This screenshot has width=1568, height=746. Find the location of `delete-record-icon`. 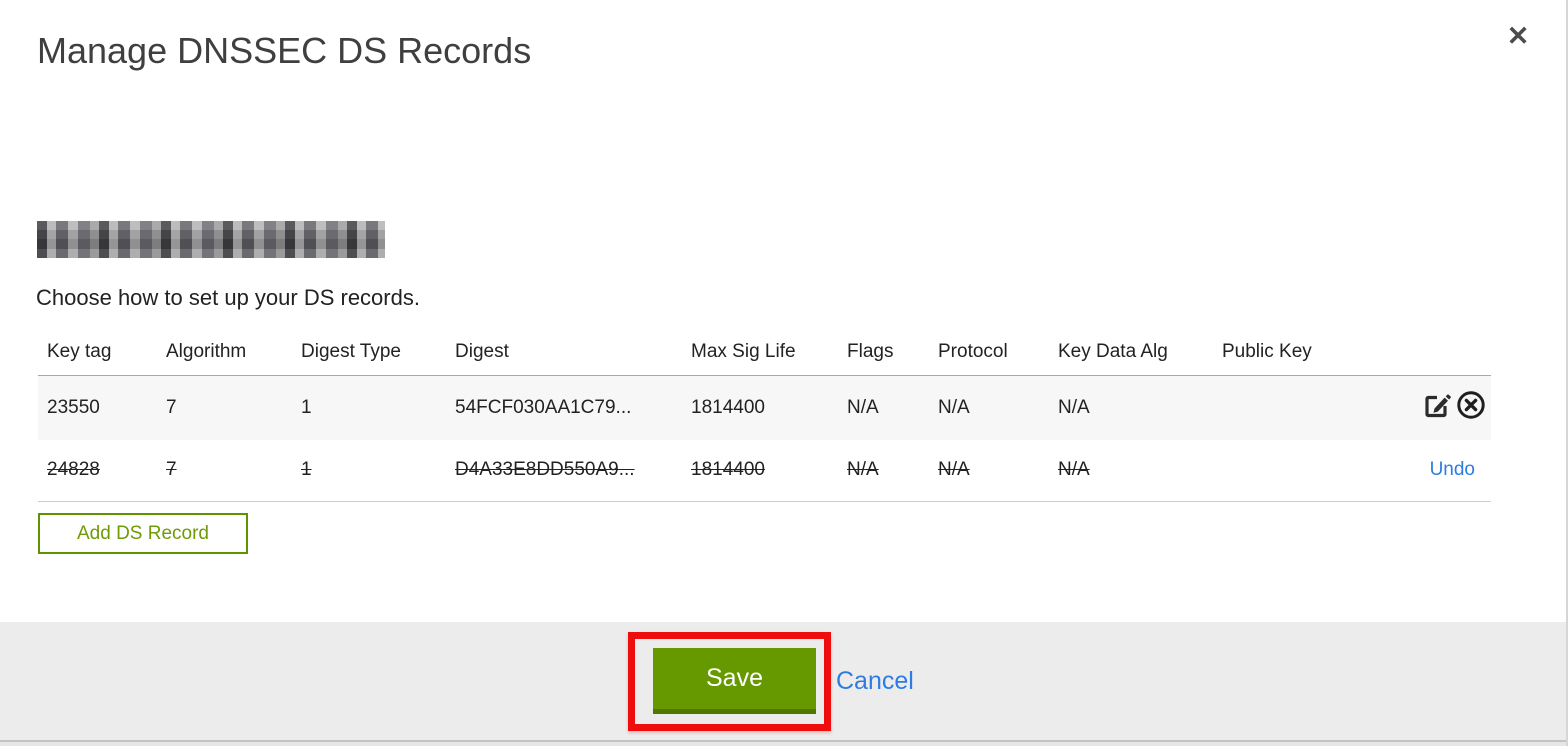

delete-record-icon is located at coordinates (1471, 405).